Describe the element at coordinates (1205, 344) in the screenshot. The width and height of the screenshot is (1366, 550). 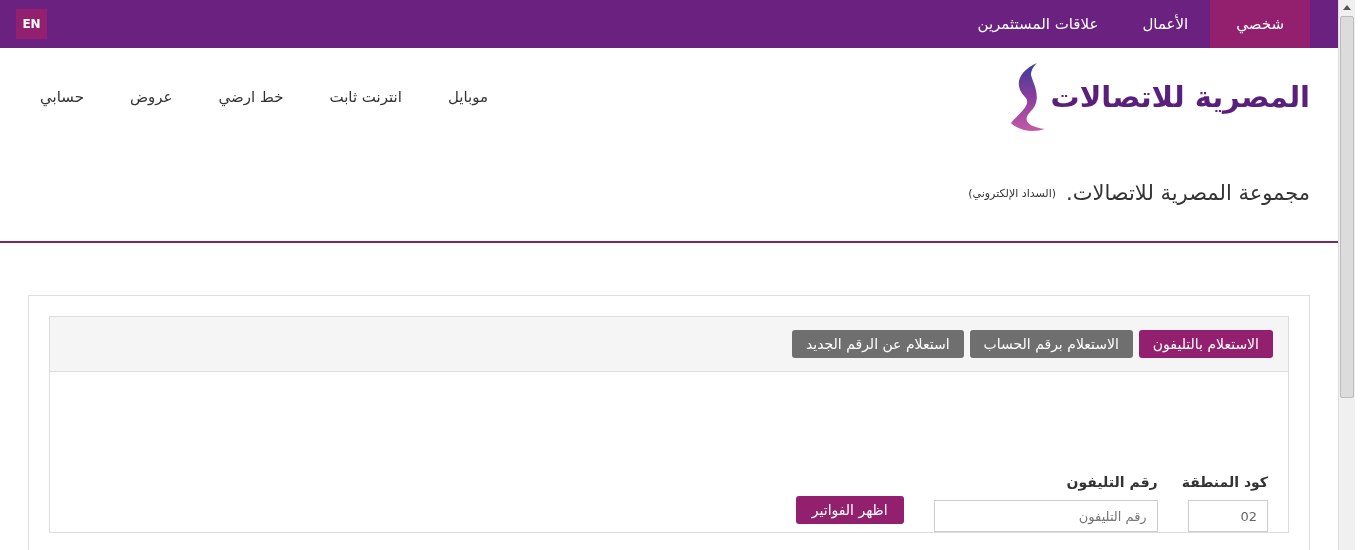
I see `inquiry-tab: الاستعلام بالتليفون` at that location.